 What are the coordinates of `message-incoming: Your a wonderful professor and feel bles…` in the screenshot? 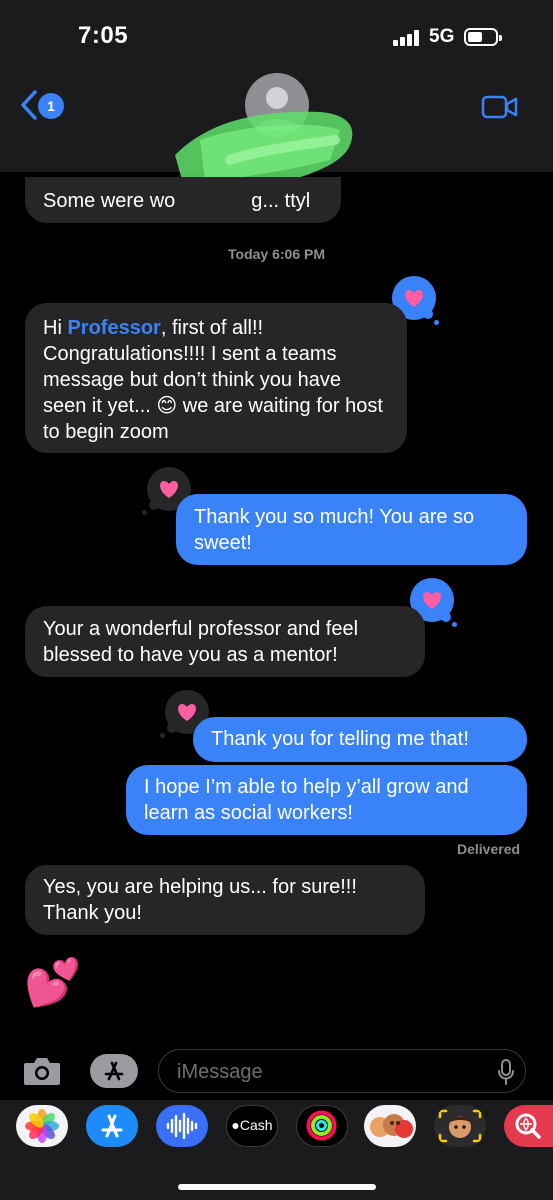 It's located at (225, 641).